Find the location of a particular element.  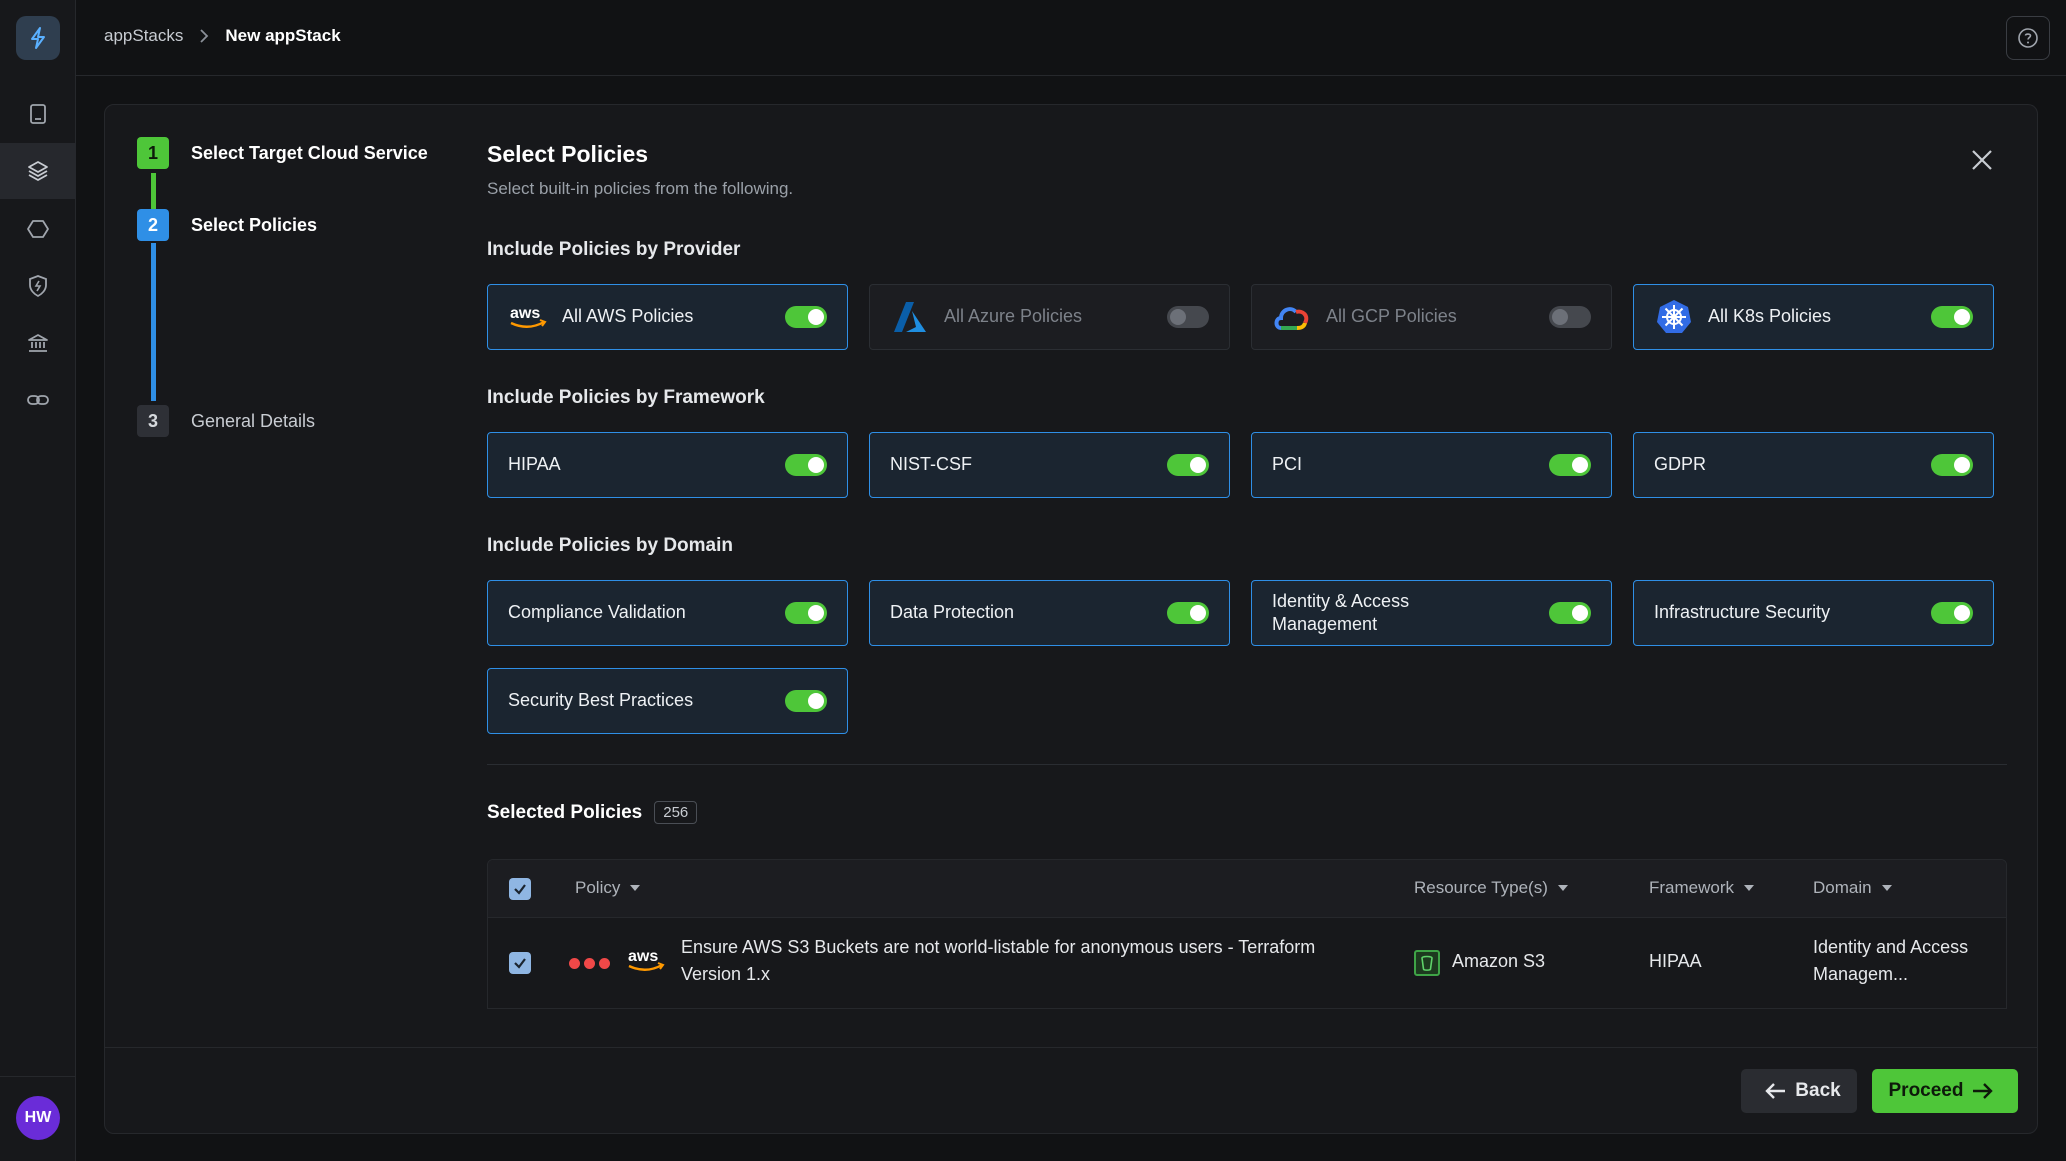

rail-item-integrations is located at coordinates (38, 400).